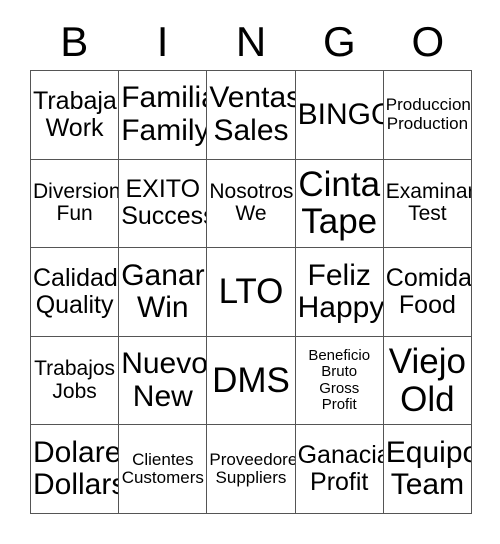  I want to click on bingo-cell-line: Sales, so click(251, 130).